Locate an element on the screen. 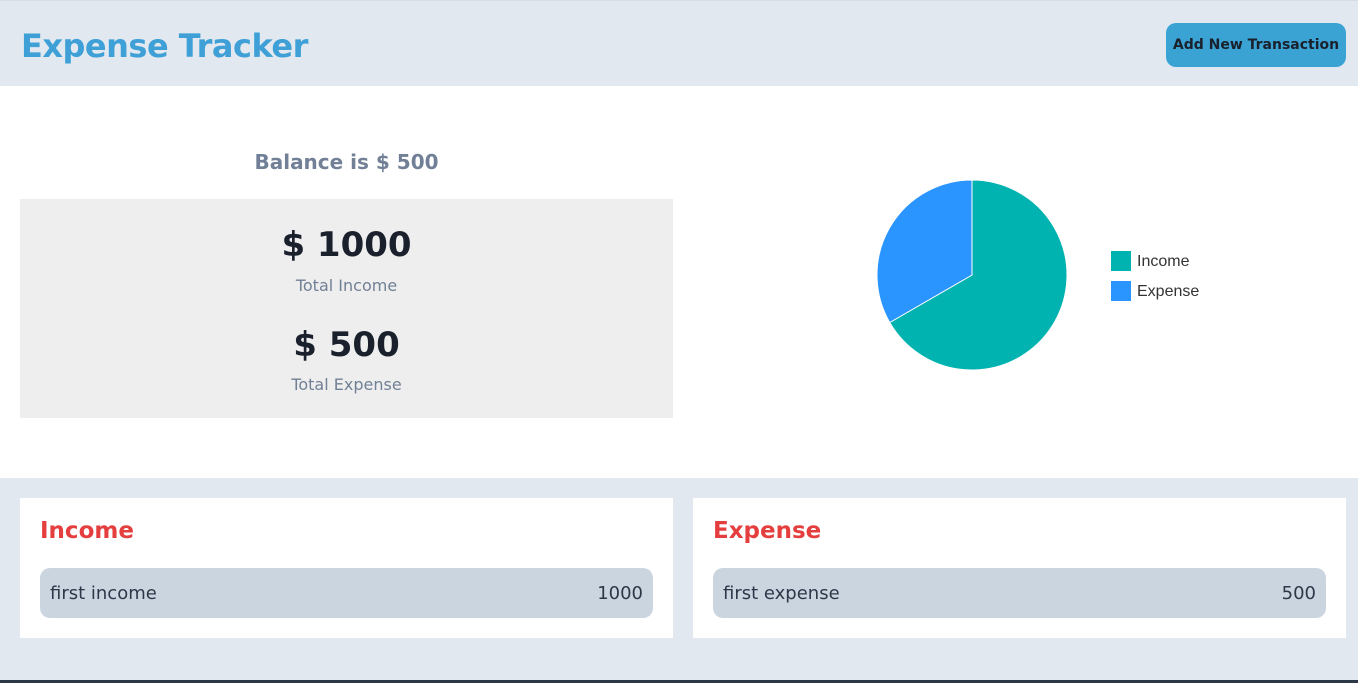 The height and width of the screenshot is (683, 1358). expense-item-description: first expense is located at coordinates (781, 593).